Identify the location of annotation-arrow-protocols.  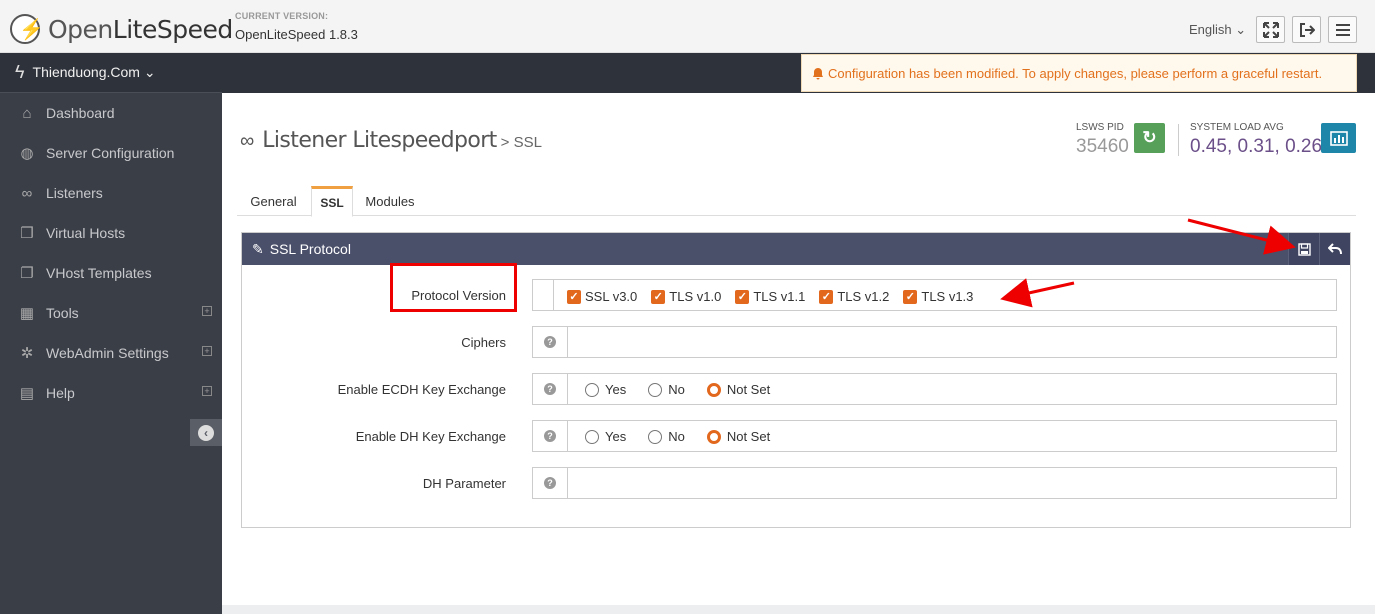
(1037, 293).